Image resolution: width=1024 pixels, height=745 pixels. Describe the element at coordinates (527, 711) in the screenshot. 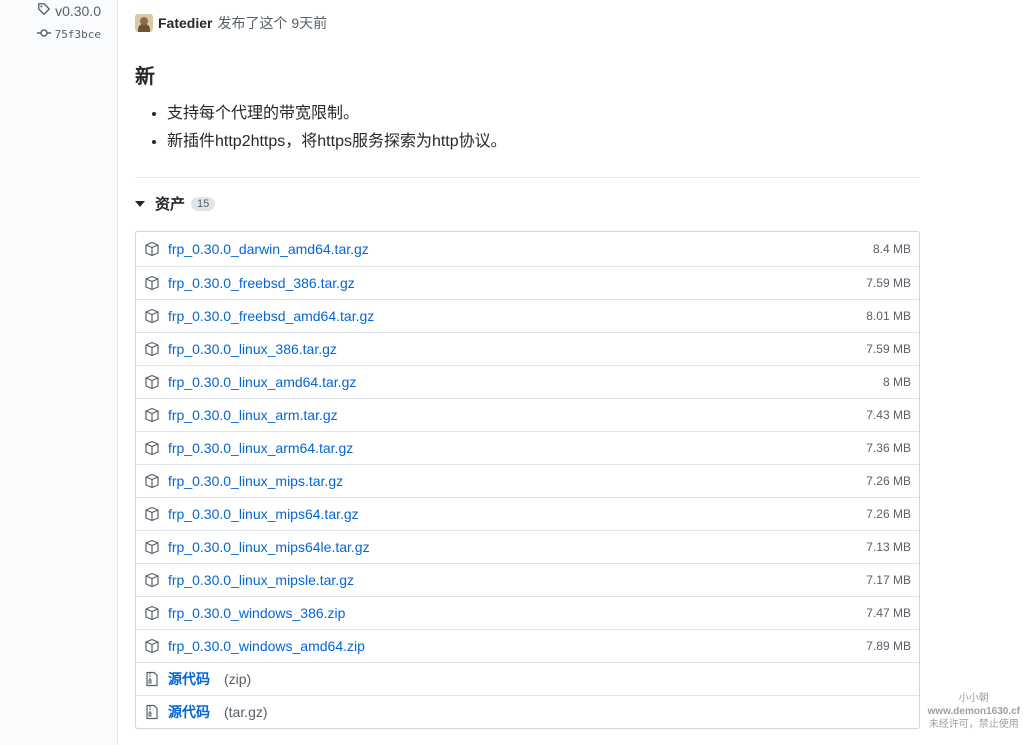

I see `source-code-row: 源代码 (tar.gz)` at that location.